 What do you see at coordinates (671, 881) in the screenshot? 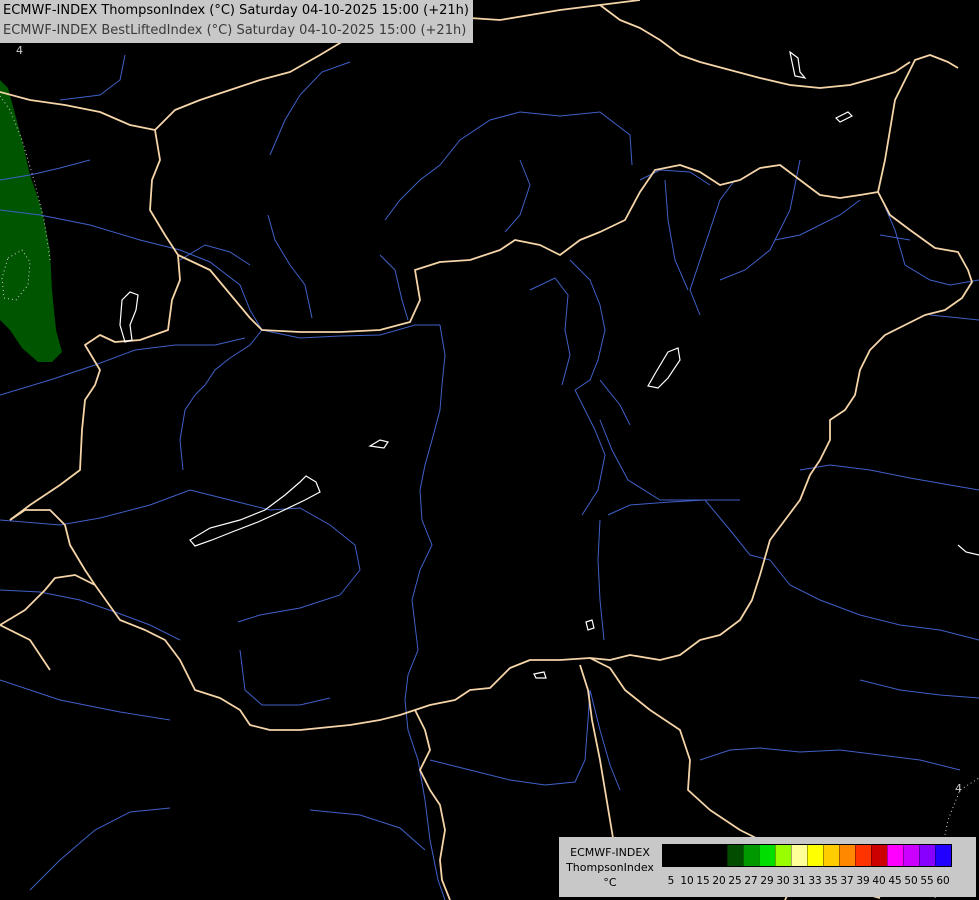
I see `legend-tick-label: 5` at bounding box center [671, 881].